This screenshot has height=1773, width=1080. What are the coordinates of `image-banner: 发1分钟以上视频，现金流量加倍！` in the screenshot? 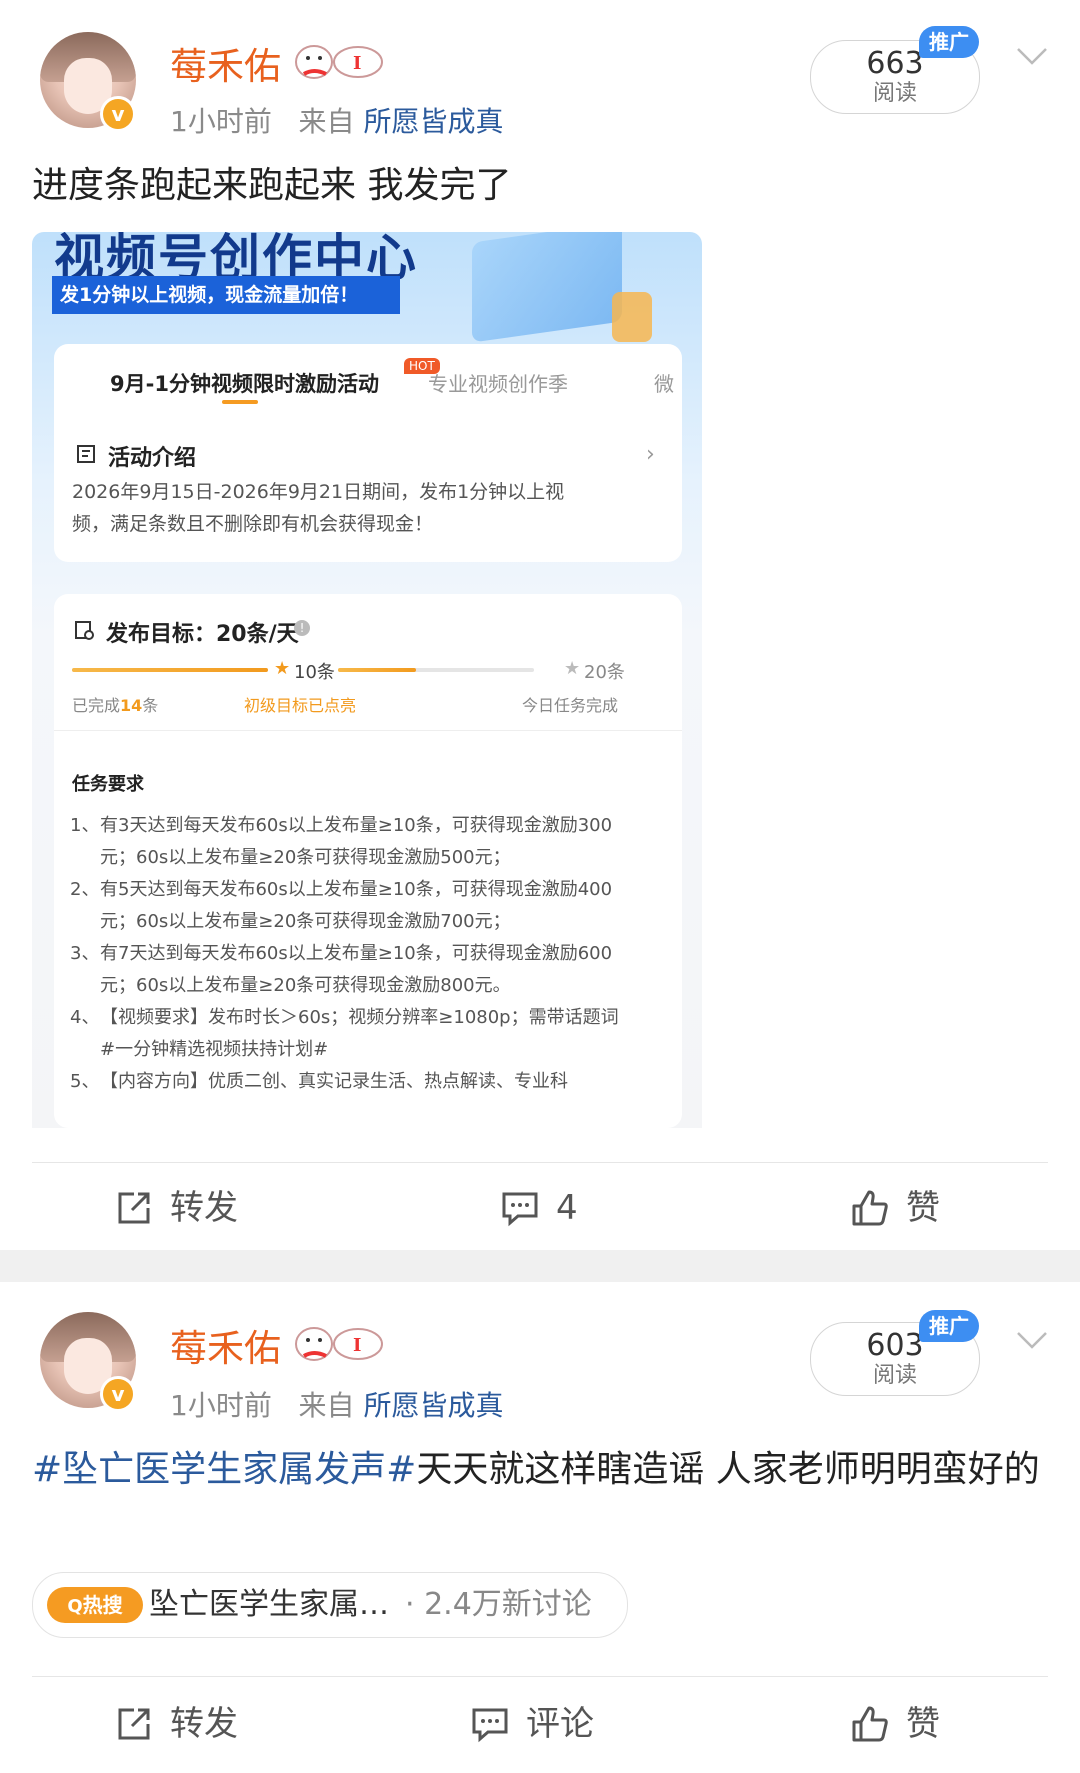 It's located at (226, 295).